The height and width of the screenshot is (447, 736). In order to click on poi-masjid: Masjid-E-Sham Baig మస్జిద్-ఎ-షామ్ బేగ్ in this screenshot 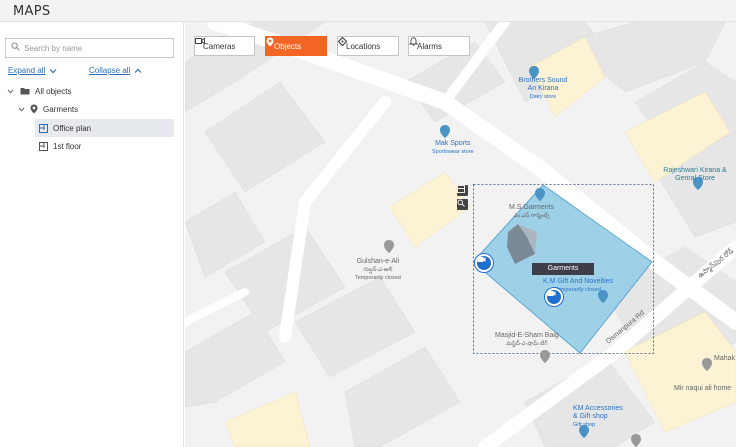, I will do `click(527, 340)`.